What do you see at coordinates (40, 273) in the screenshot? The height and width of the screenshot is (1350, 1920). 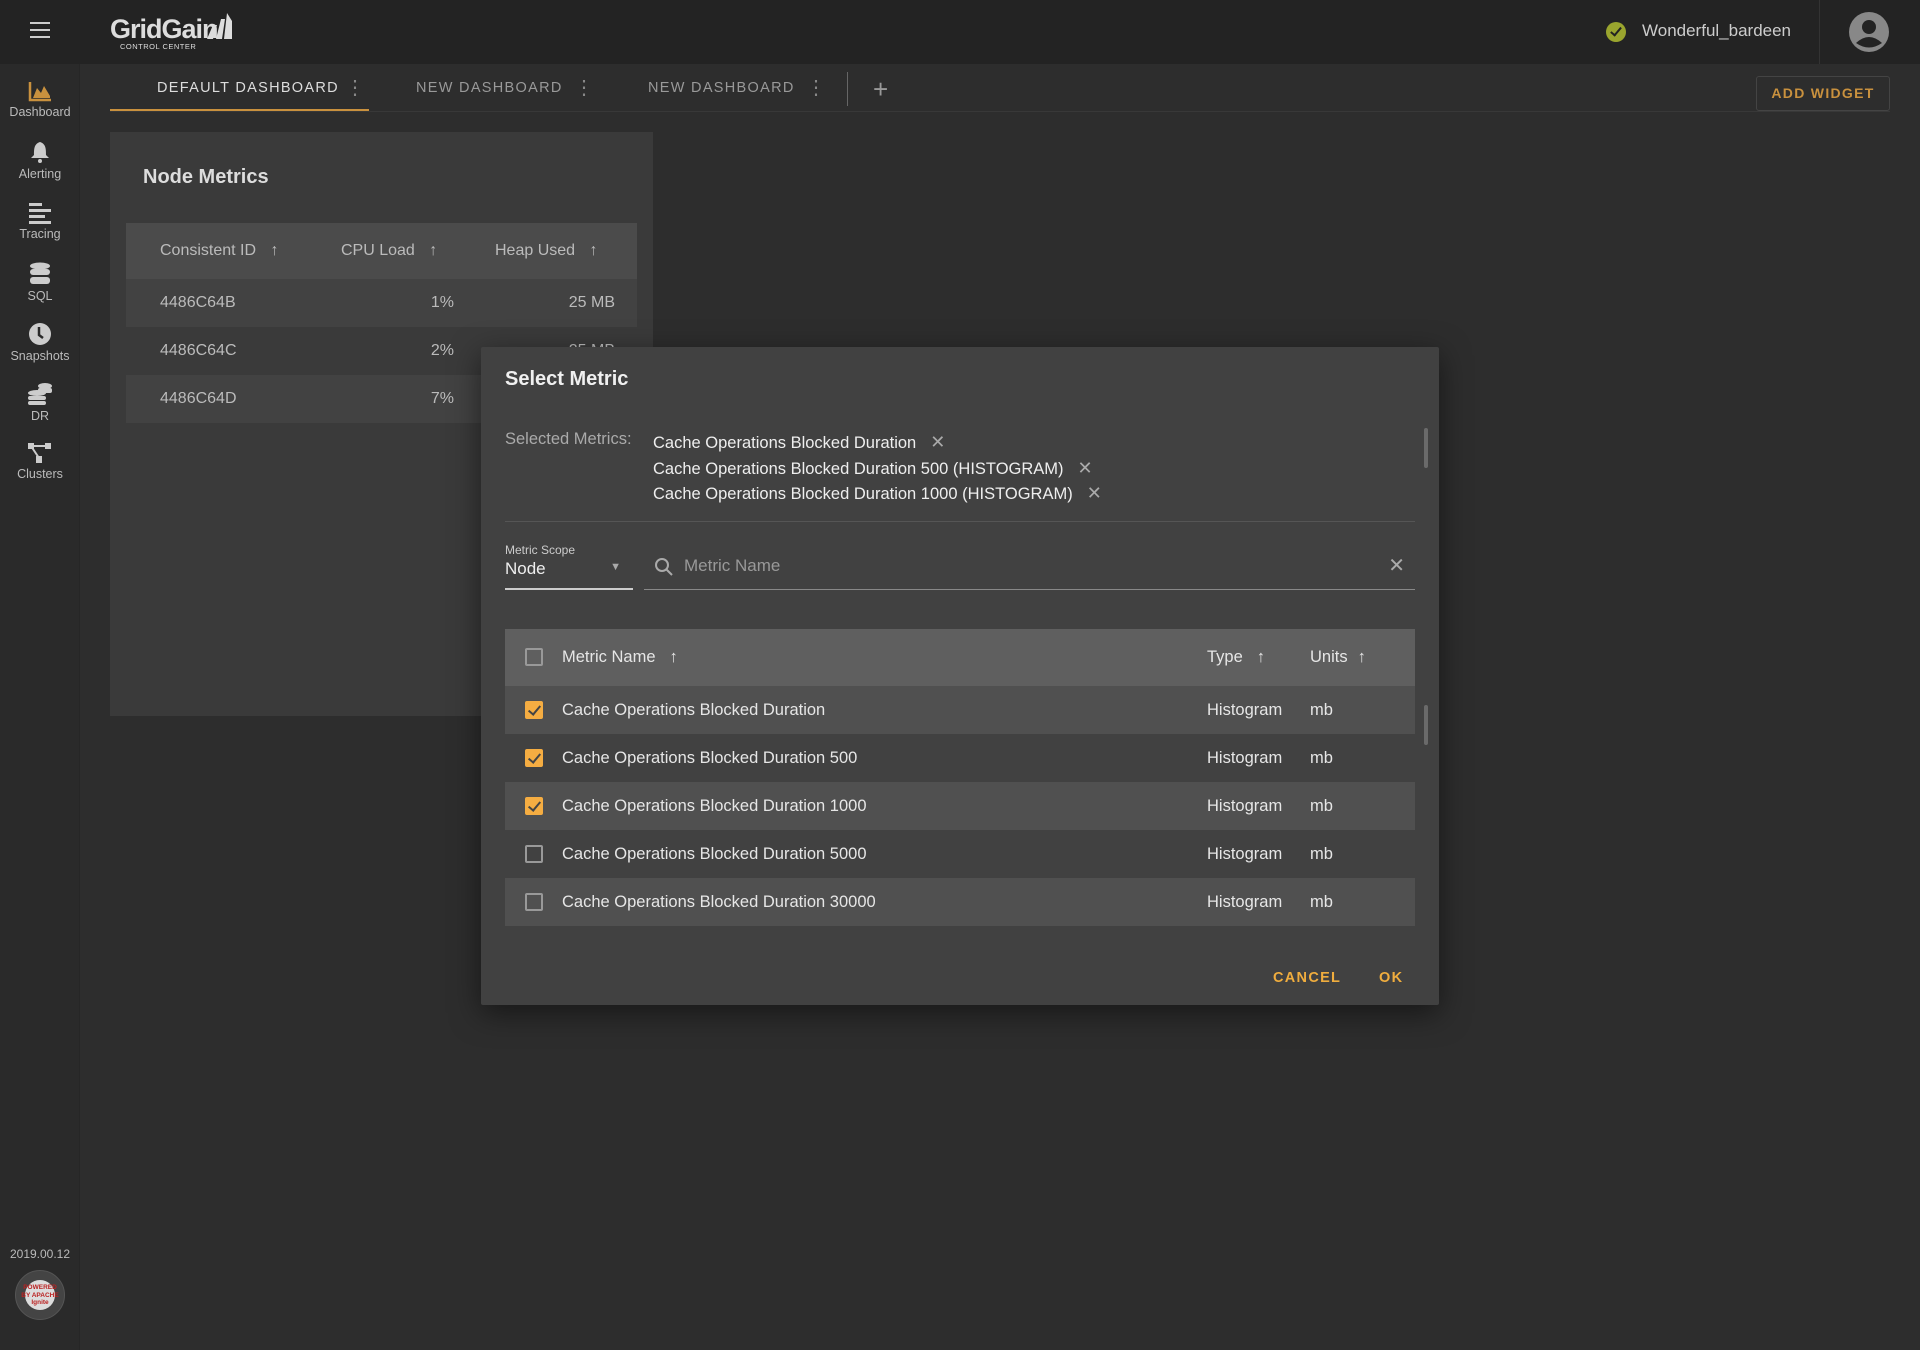 I see `database-icon` at bounding box center [40, 273].